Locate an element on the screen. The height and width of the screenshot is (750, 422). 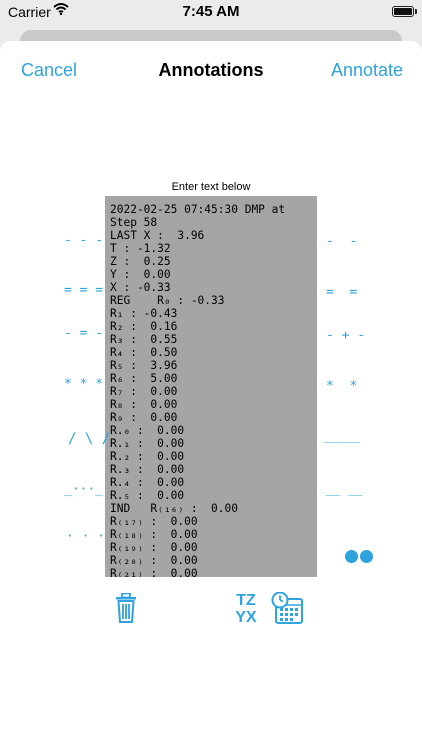
annotation-double-underline-button: __ __ is located at coordinates (344, 489).